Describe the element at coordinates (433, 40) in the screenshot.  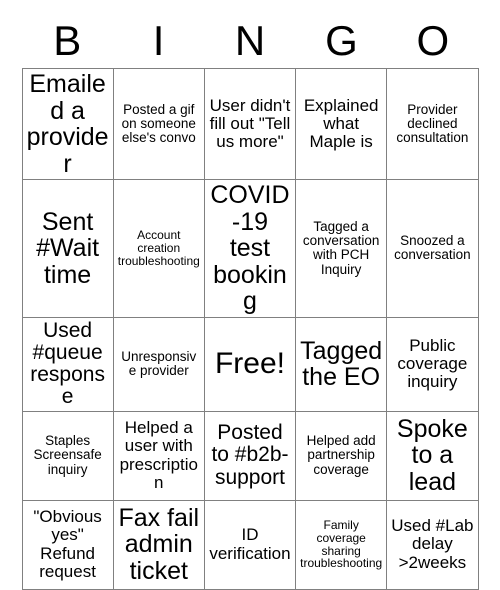
I see `bingo-header-letter-o: O` at that location.